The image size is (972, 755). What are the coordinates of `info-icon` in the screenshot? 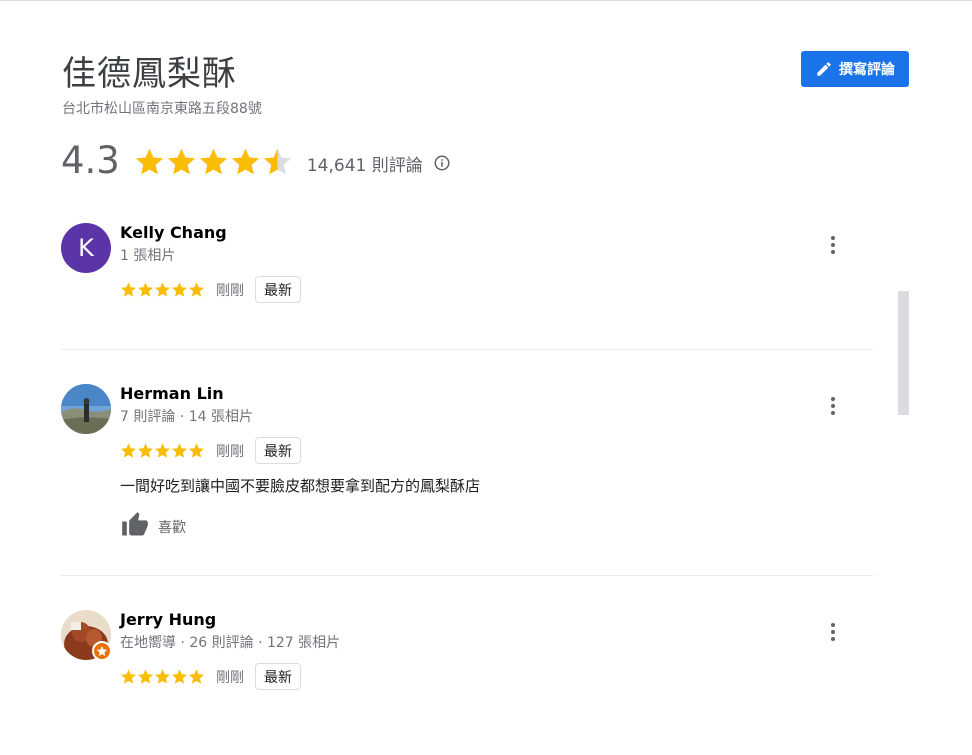 It's located at (442, 163).